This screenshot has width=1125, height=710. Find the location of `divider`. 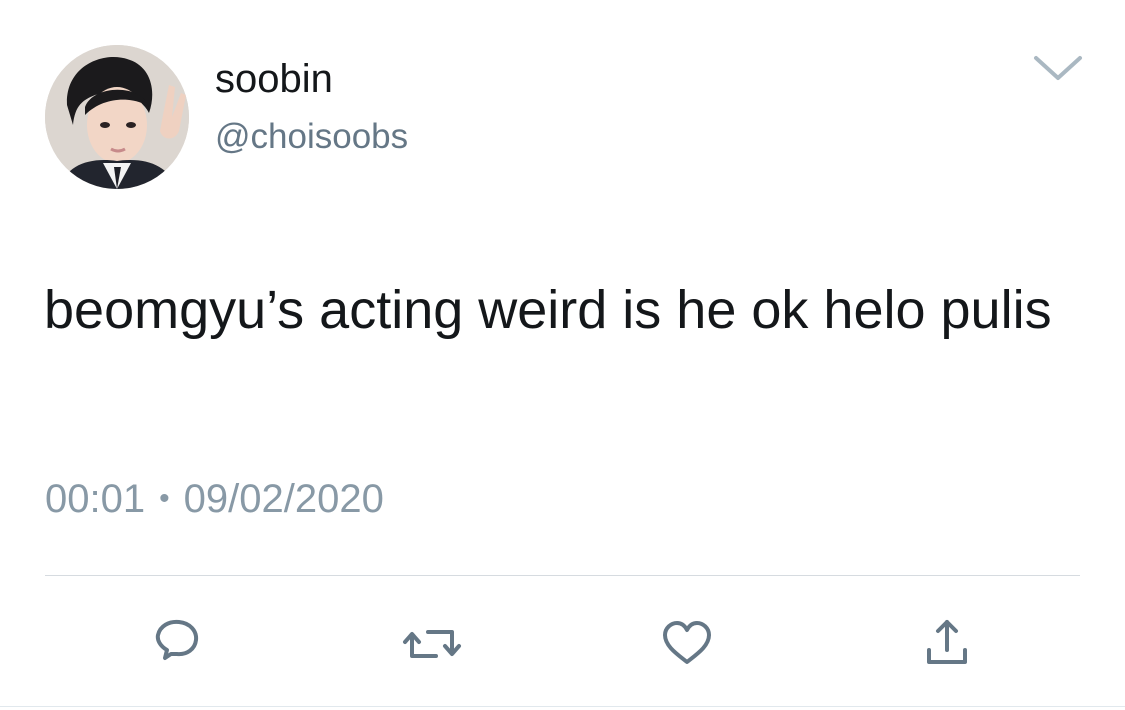

divider is located at coordinates (562, 575).